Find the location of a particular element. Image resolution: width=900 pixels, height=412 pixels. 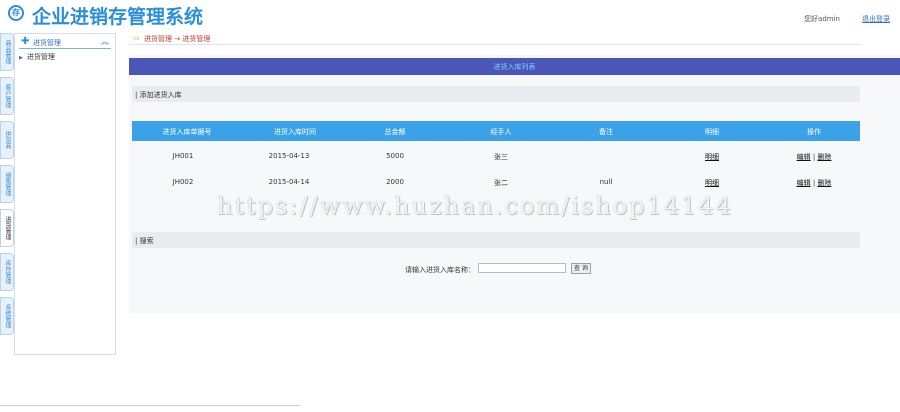

col-note: 备注 is located at coordinates (606, 132).